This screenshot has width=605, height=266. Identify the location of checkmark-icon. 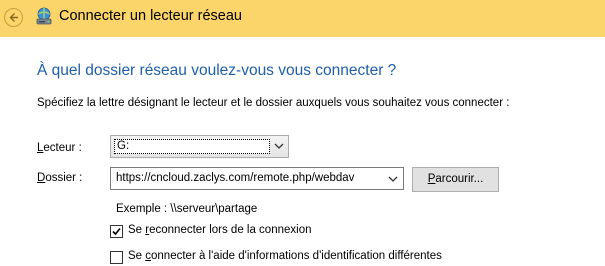
(116, 231).